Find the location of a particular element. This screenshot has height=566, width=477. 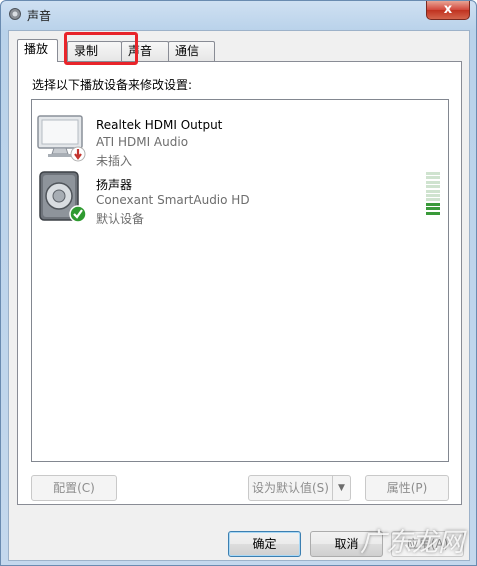

volume-level-meter is located at coordinates (433, 194).